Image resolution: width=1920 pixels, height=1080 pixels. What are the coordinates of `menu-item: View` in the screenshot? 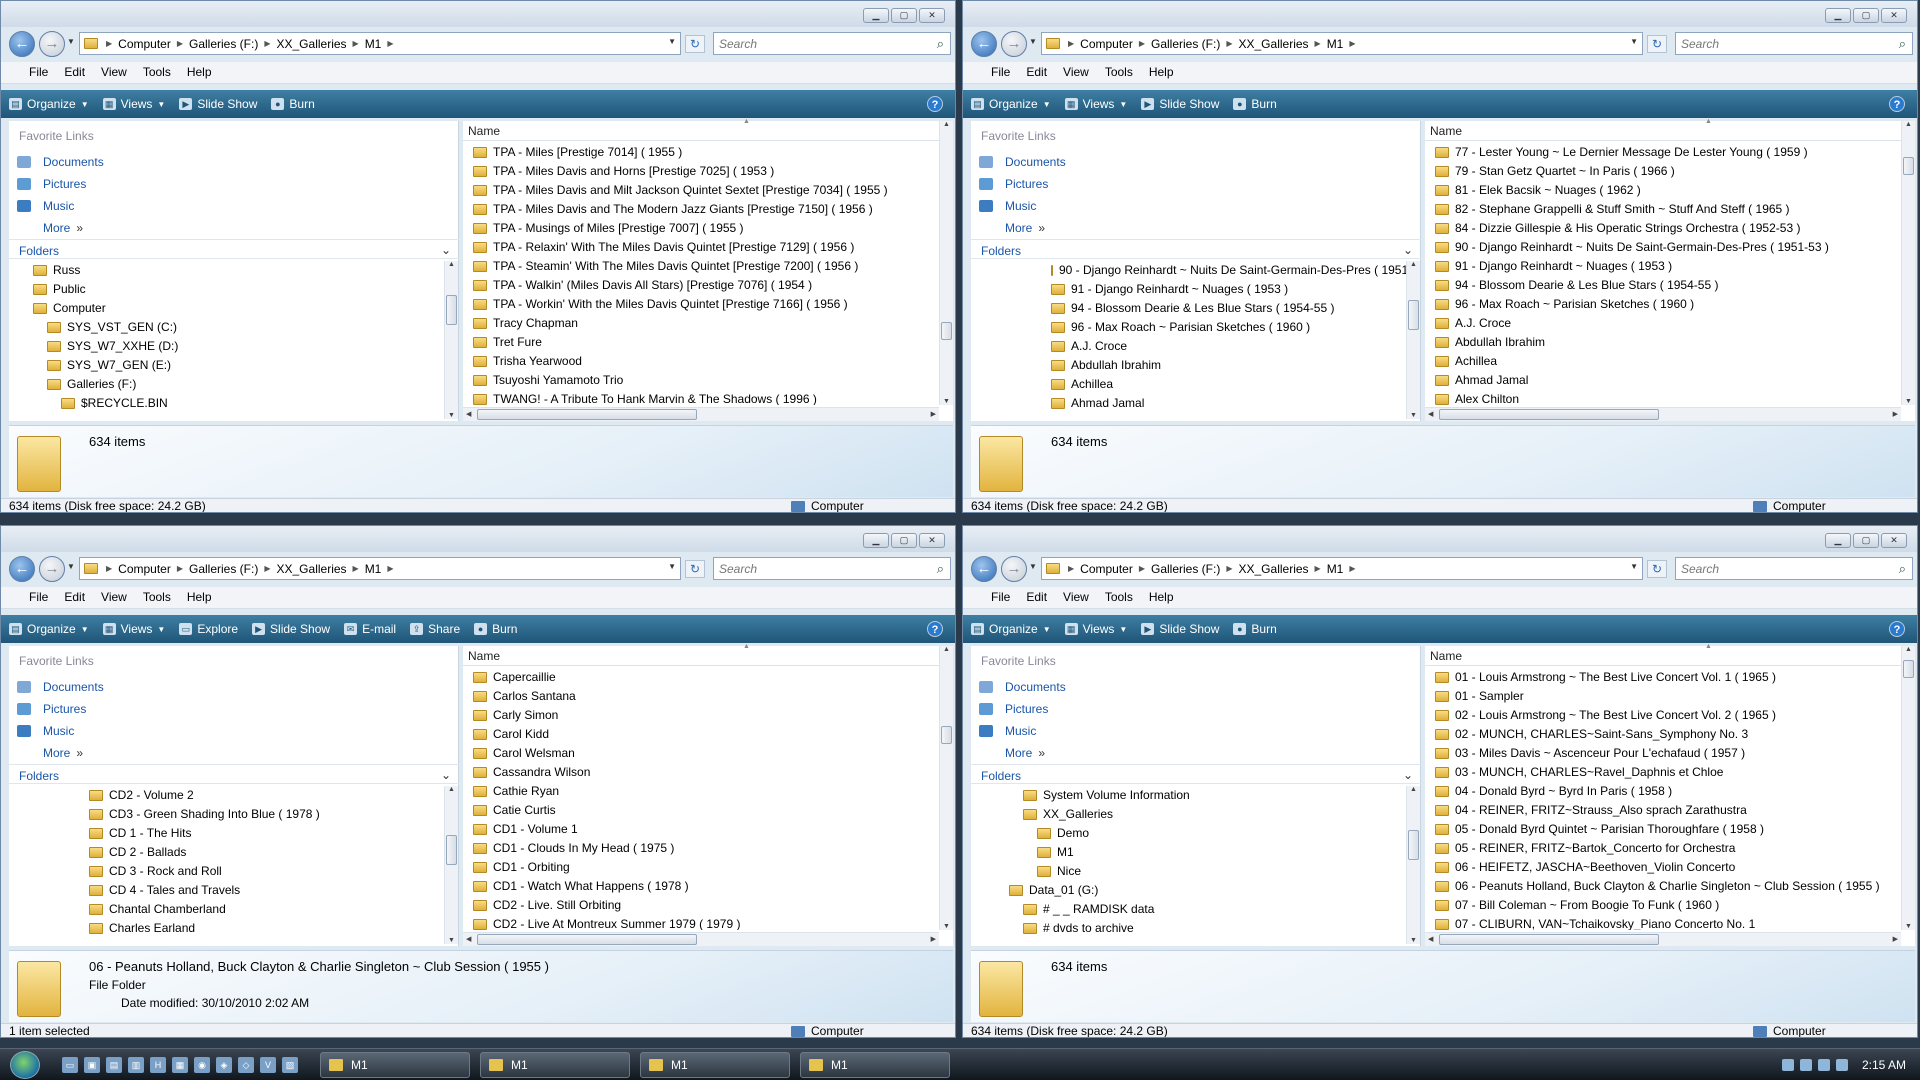 It's located at (1076, 597).